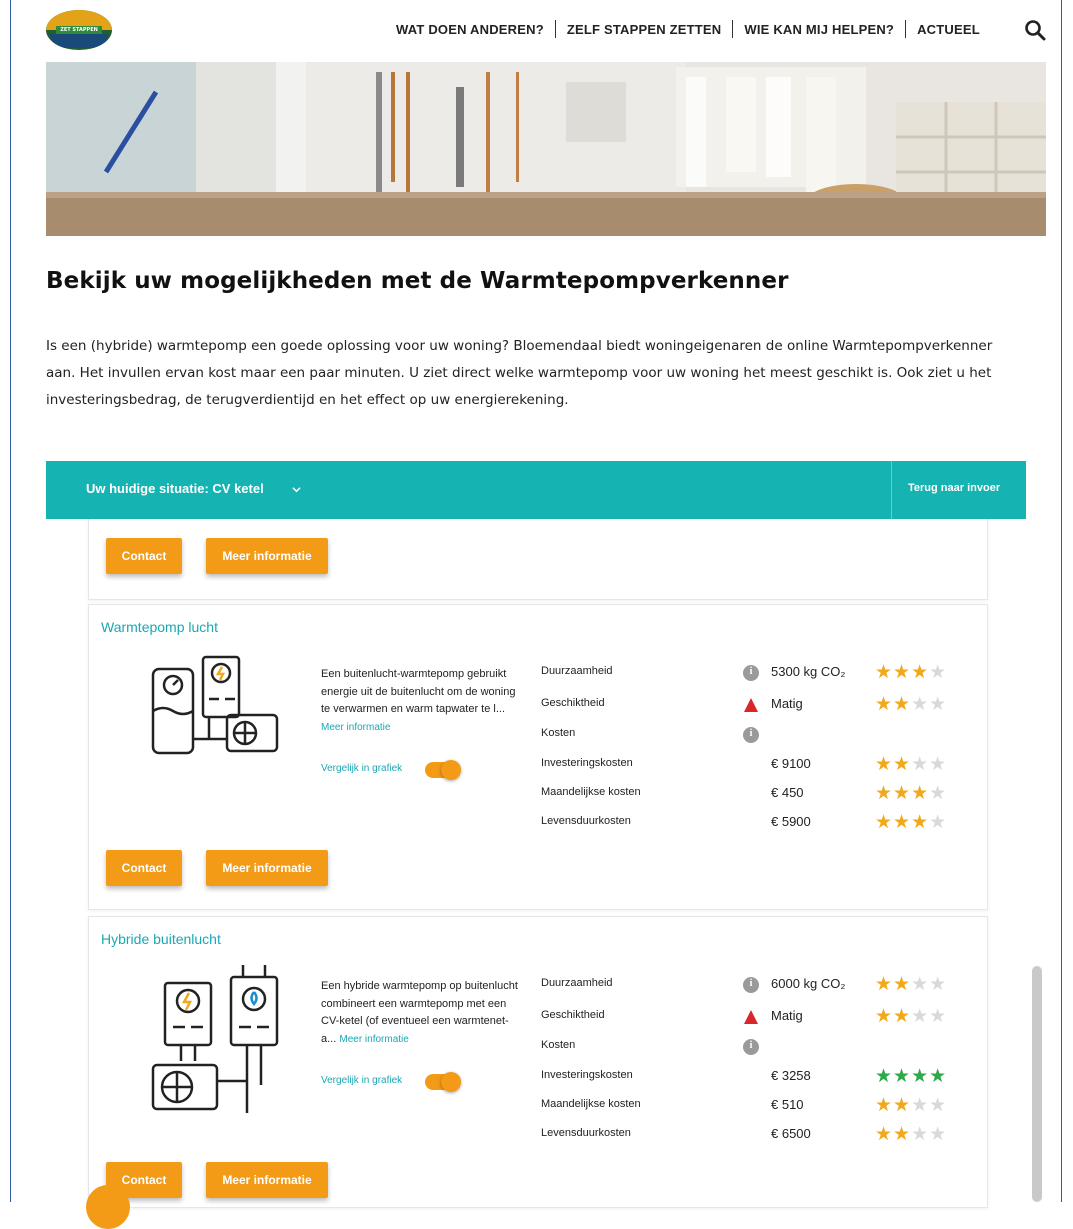  Describe the element at coordinates (744, 822) in the screenshot. I see `metric-row-levensduurkosten: Levensduurkosten € 5900 ★★★★` at that location.